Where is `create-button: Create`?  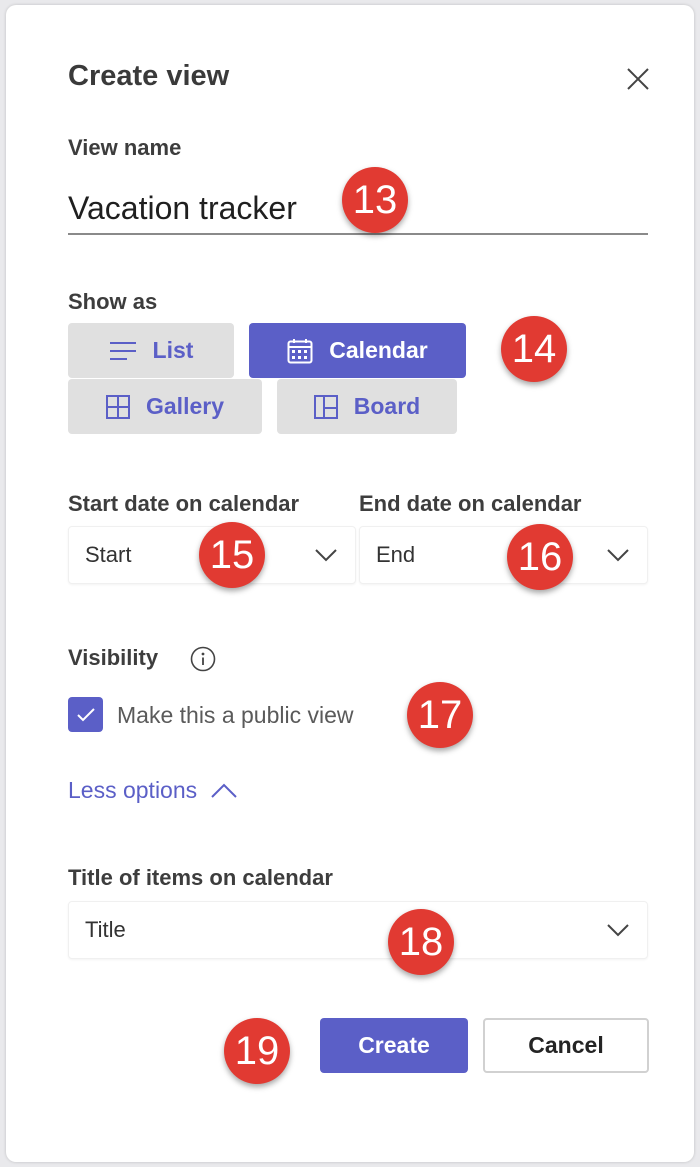
create-button: Create is located at coordinates (394, 1045).